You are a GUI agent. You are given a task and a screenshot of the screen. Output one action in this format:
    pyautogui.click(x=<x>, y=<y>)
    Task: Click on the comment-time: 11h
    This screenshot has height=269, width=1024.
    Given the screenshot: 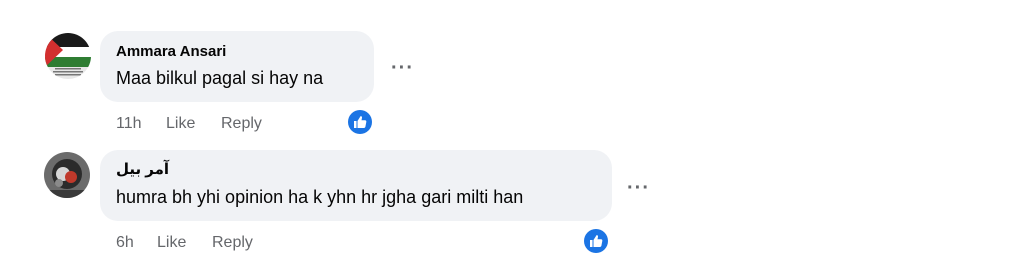 What is the action you would take?
    pyautogui.click(x=129, y=124)
    